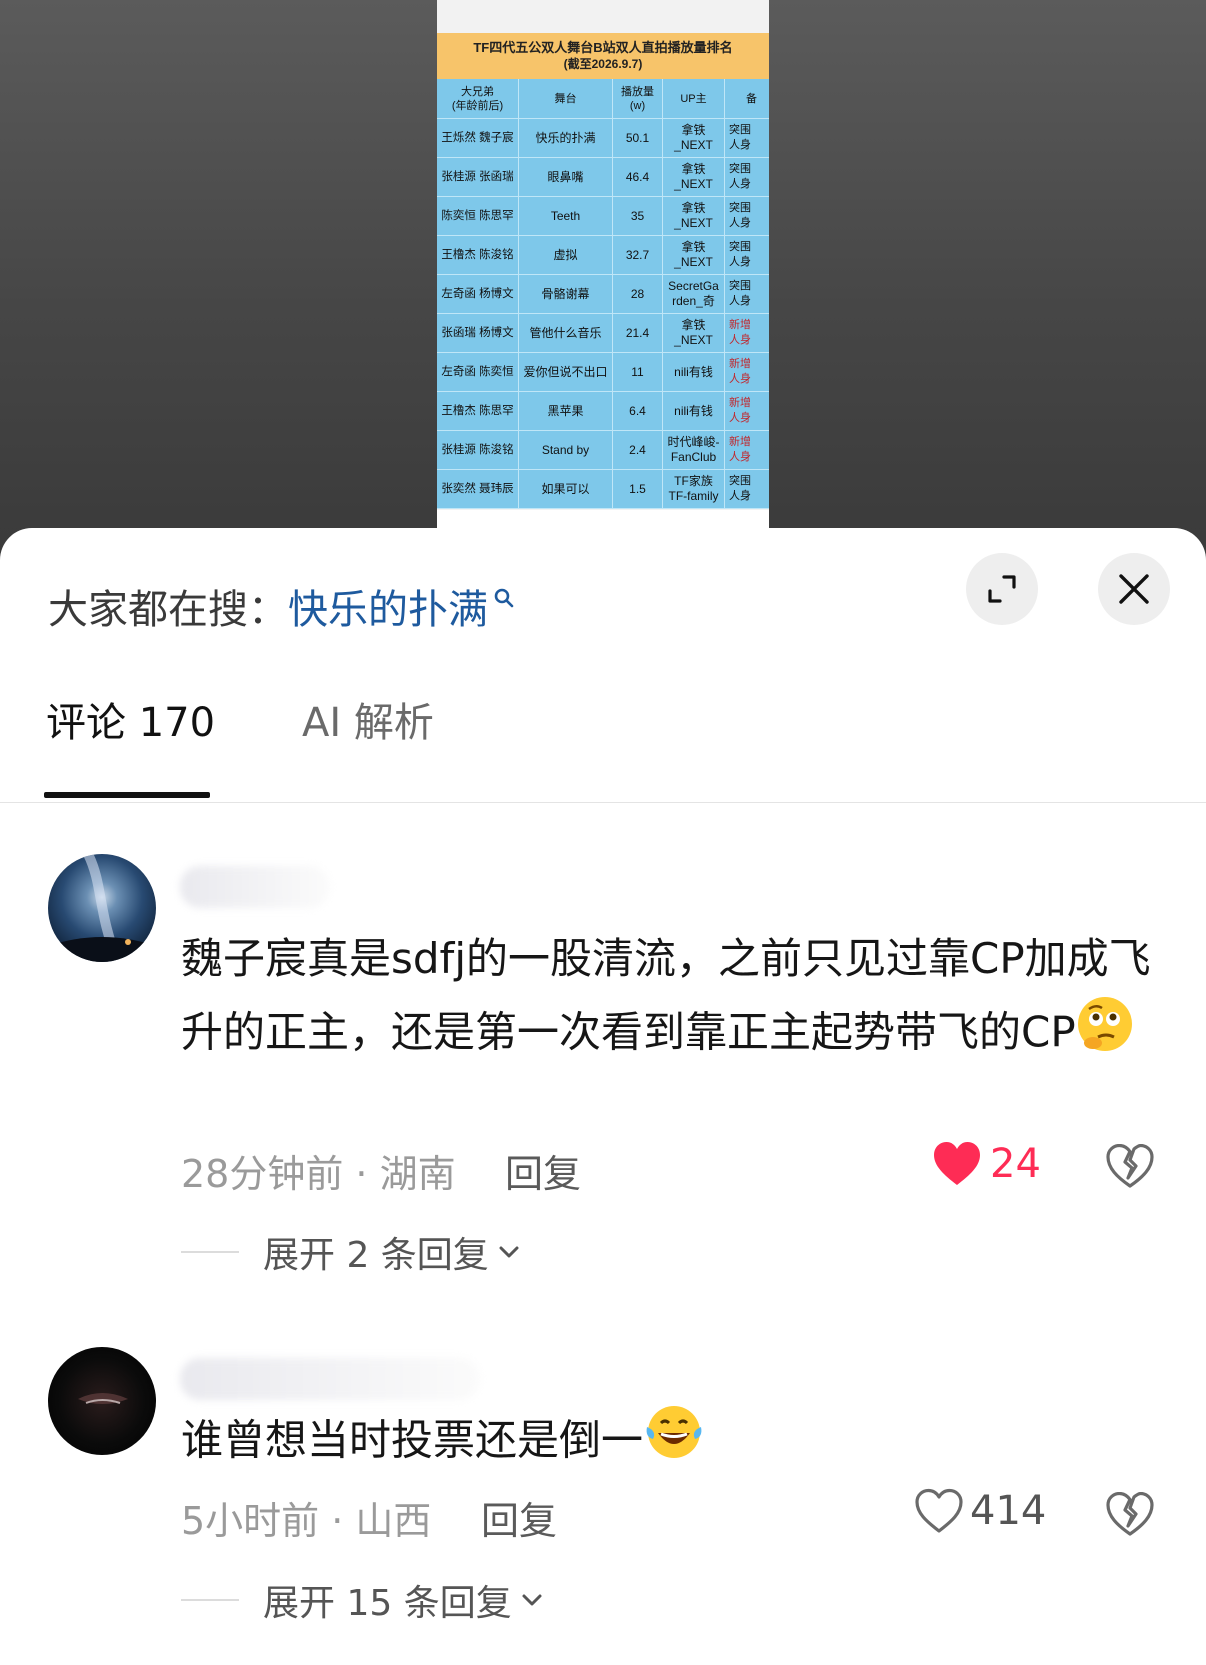  I want to click on table-row: 张桂源 陈浚铭 Stand by 2.4 时代峰峻- FanClub 新增 人身, so click(603, 450).